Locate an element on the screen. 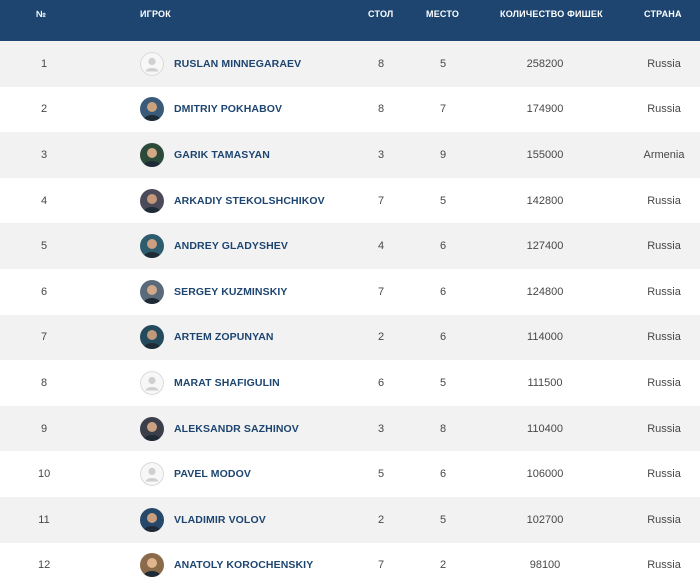 The height and width of the screenshot is (588, 700). table-row: 10 PAVEL MODOV 5 6 106000 Russia is located at coordinates (350, 474).